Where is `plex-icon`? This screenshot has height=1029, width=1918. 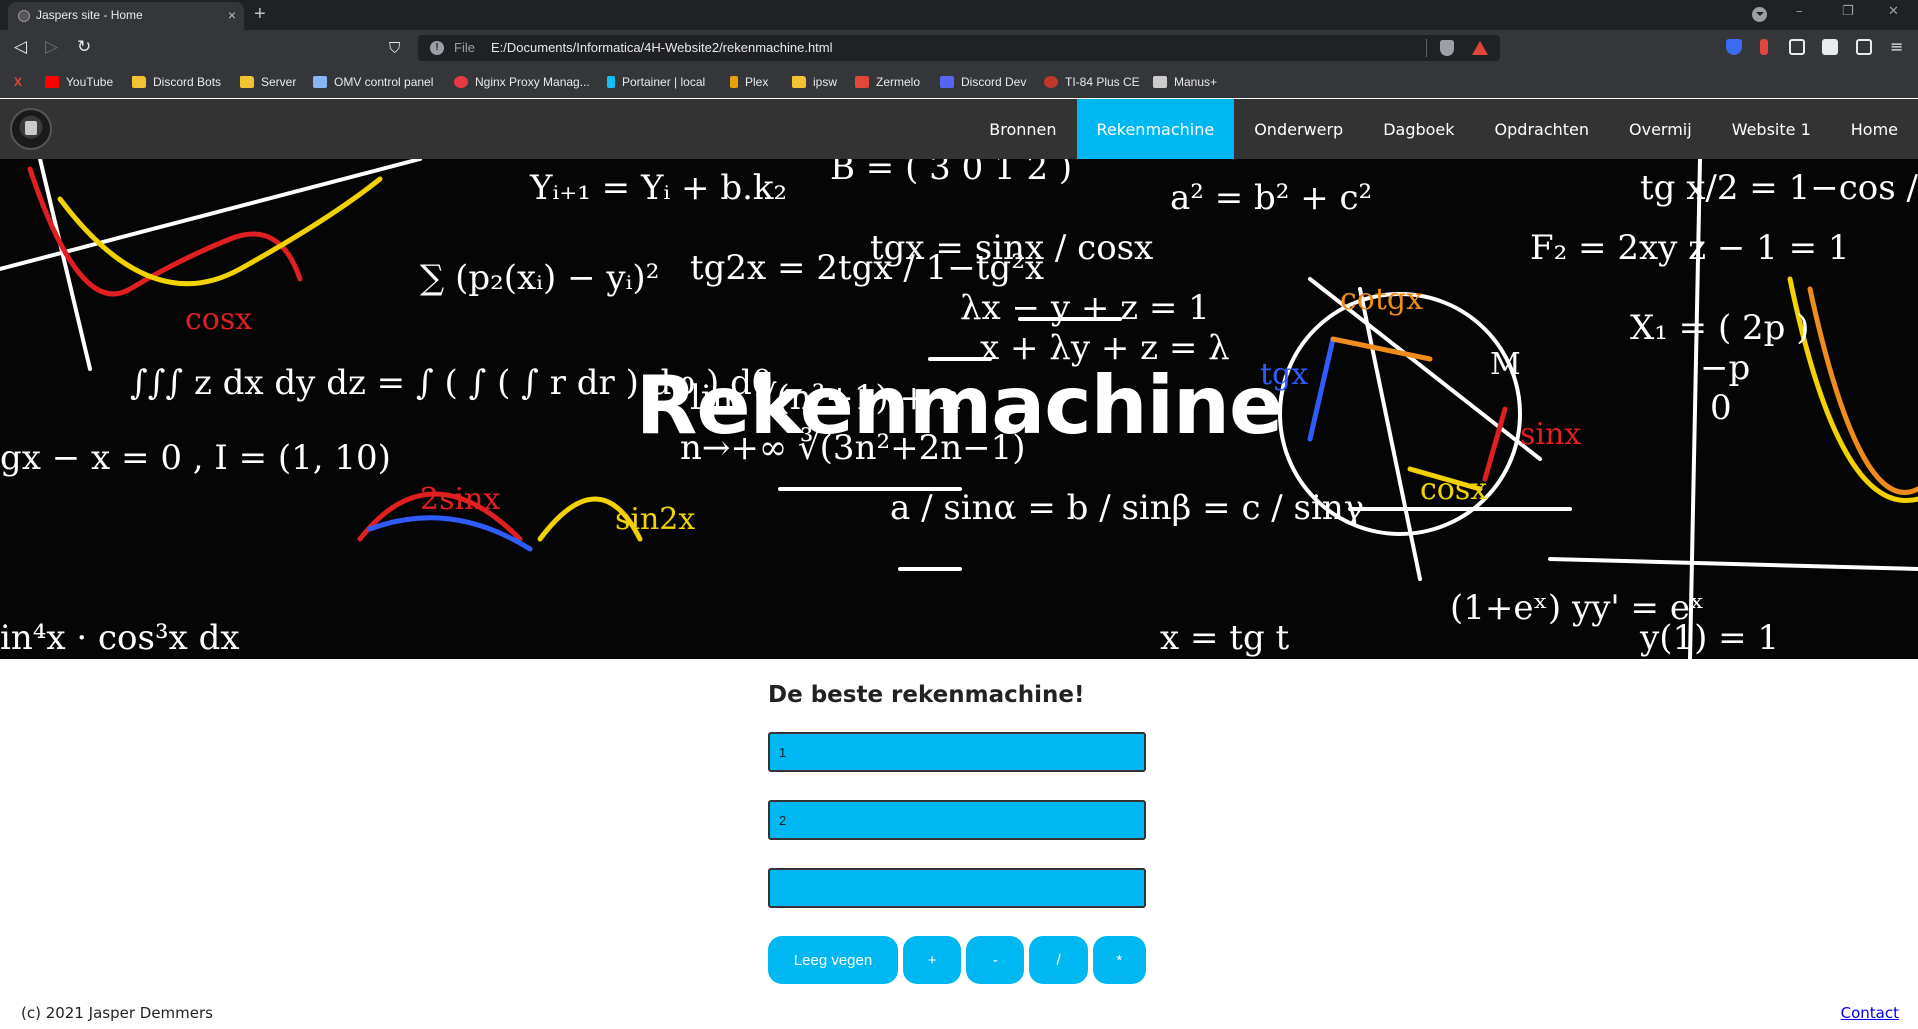
plex-icon is located at coordinates (734, 82).